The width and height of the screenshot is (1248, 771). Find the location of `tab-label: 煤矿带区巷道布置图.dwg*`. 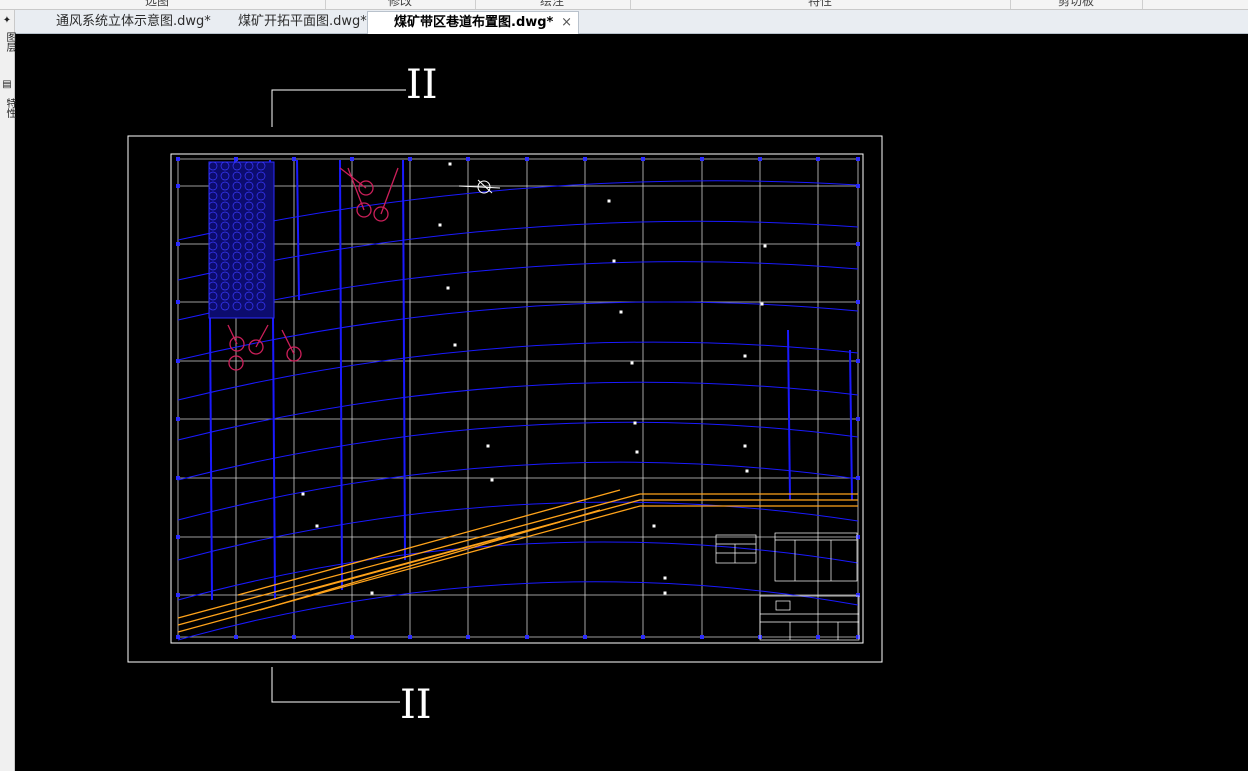

tab-label: 煤矿带区巷道布置图.dwg* is located at coordinates (474, 22).